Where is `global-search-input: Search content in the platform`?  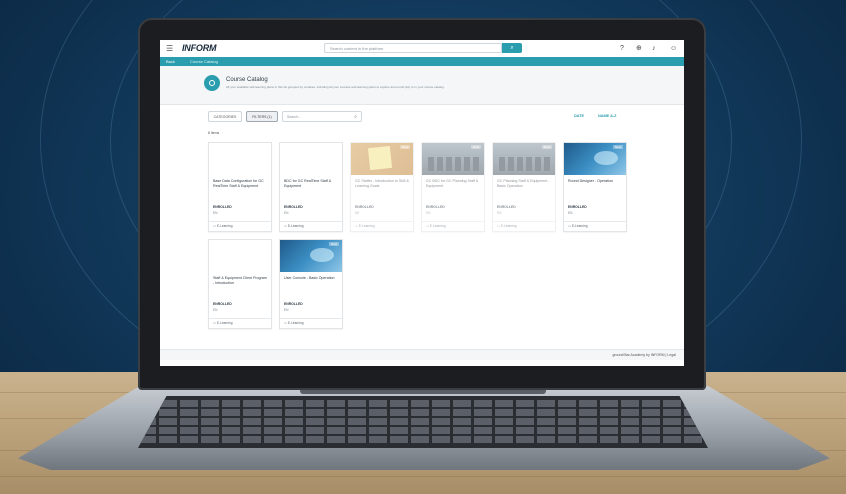
global-search-input: Search content in the platform is located at coordinates (413, 48).